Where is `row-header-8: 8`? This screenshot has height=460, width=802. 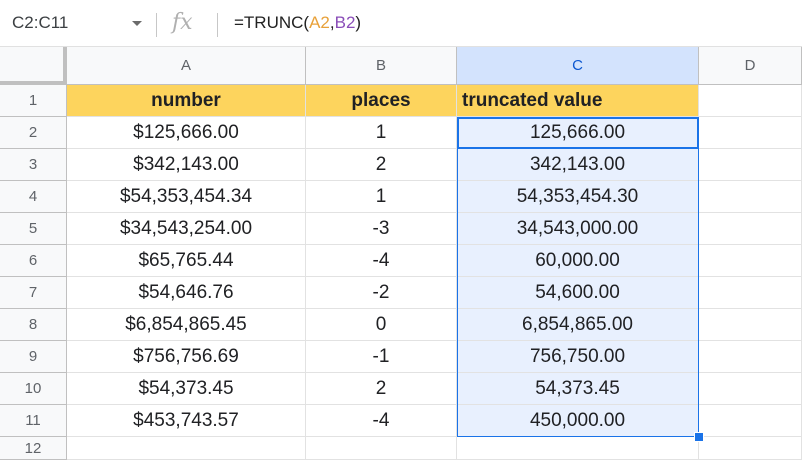
row-header-8: 8 is located at coordinates (33, 325).